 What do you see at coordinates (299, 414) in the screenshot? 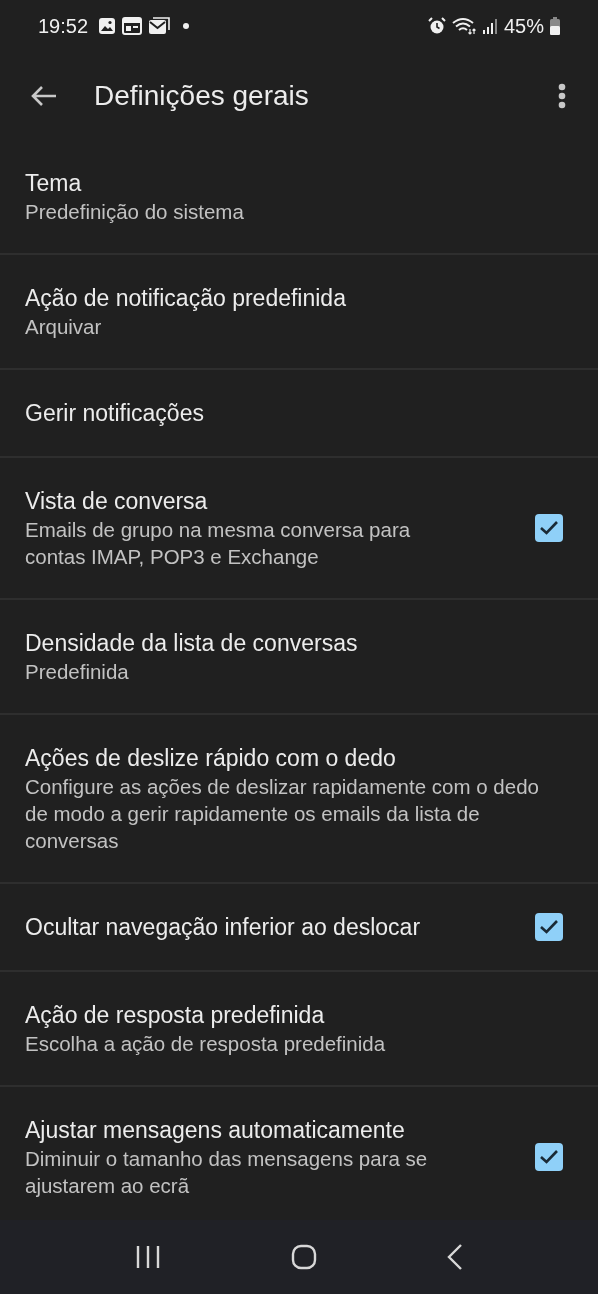
I see `setting-row: Gerir notificações` at bounding box center [299, 414].